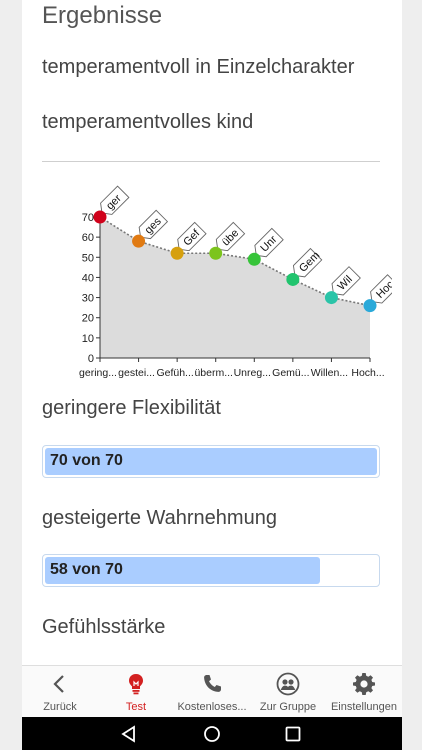 This screenshot has width=422, height=750. Describe the element at coordinates (88, 319) in the screenshot. I see `y-tick-label: 20` at that location.